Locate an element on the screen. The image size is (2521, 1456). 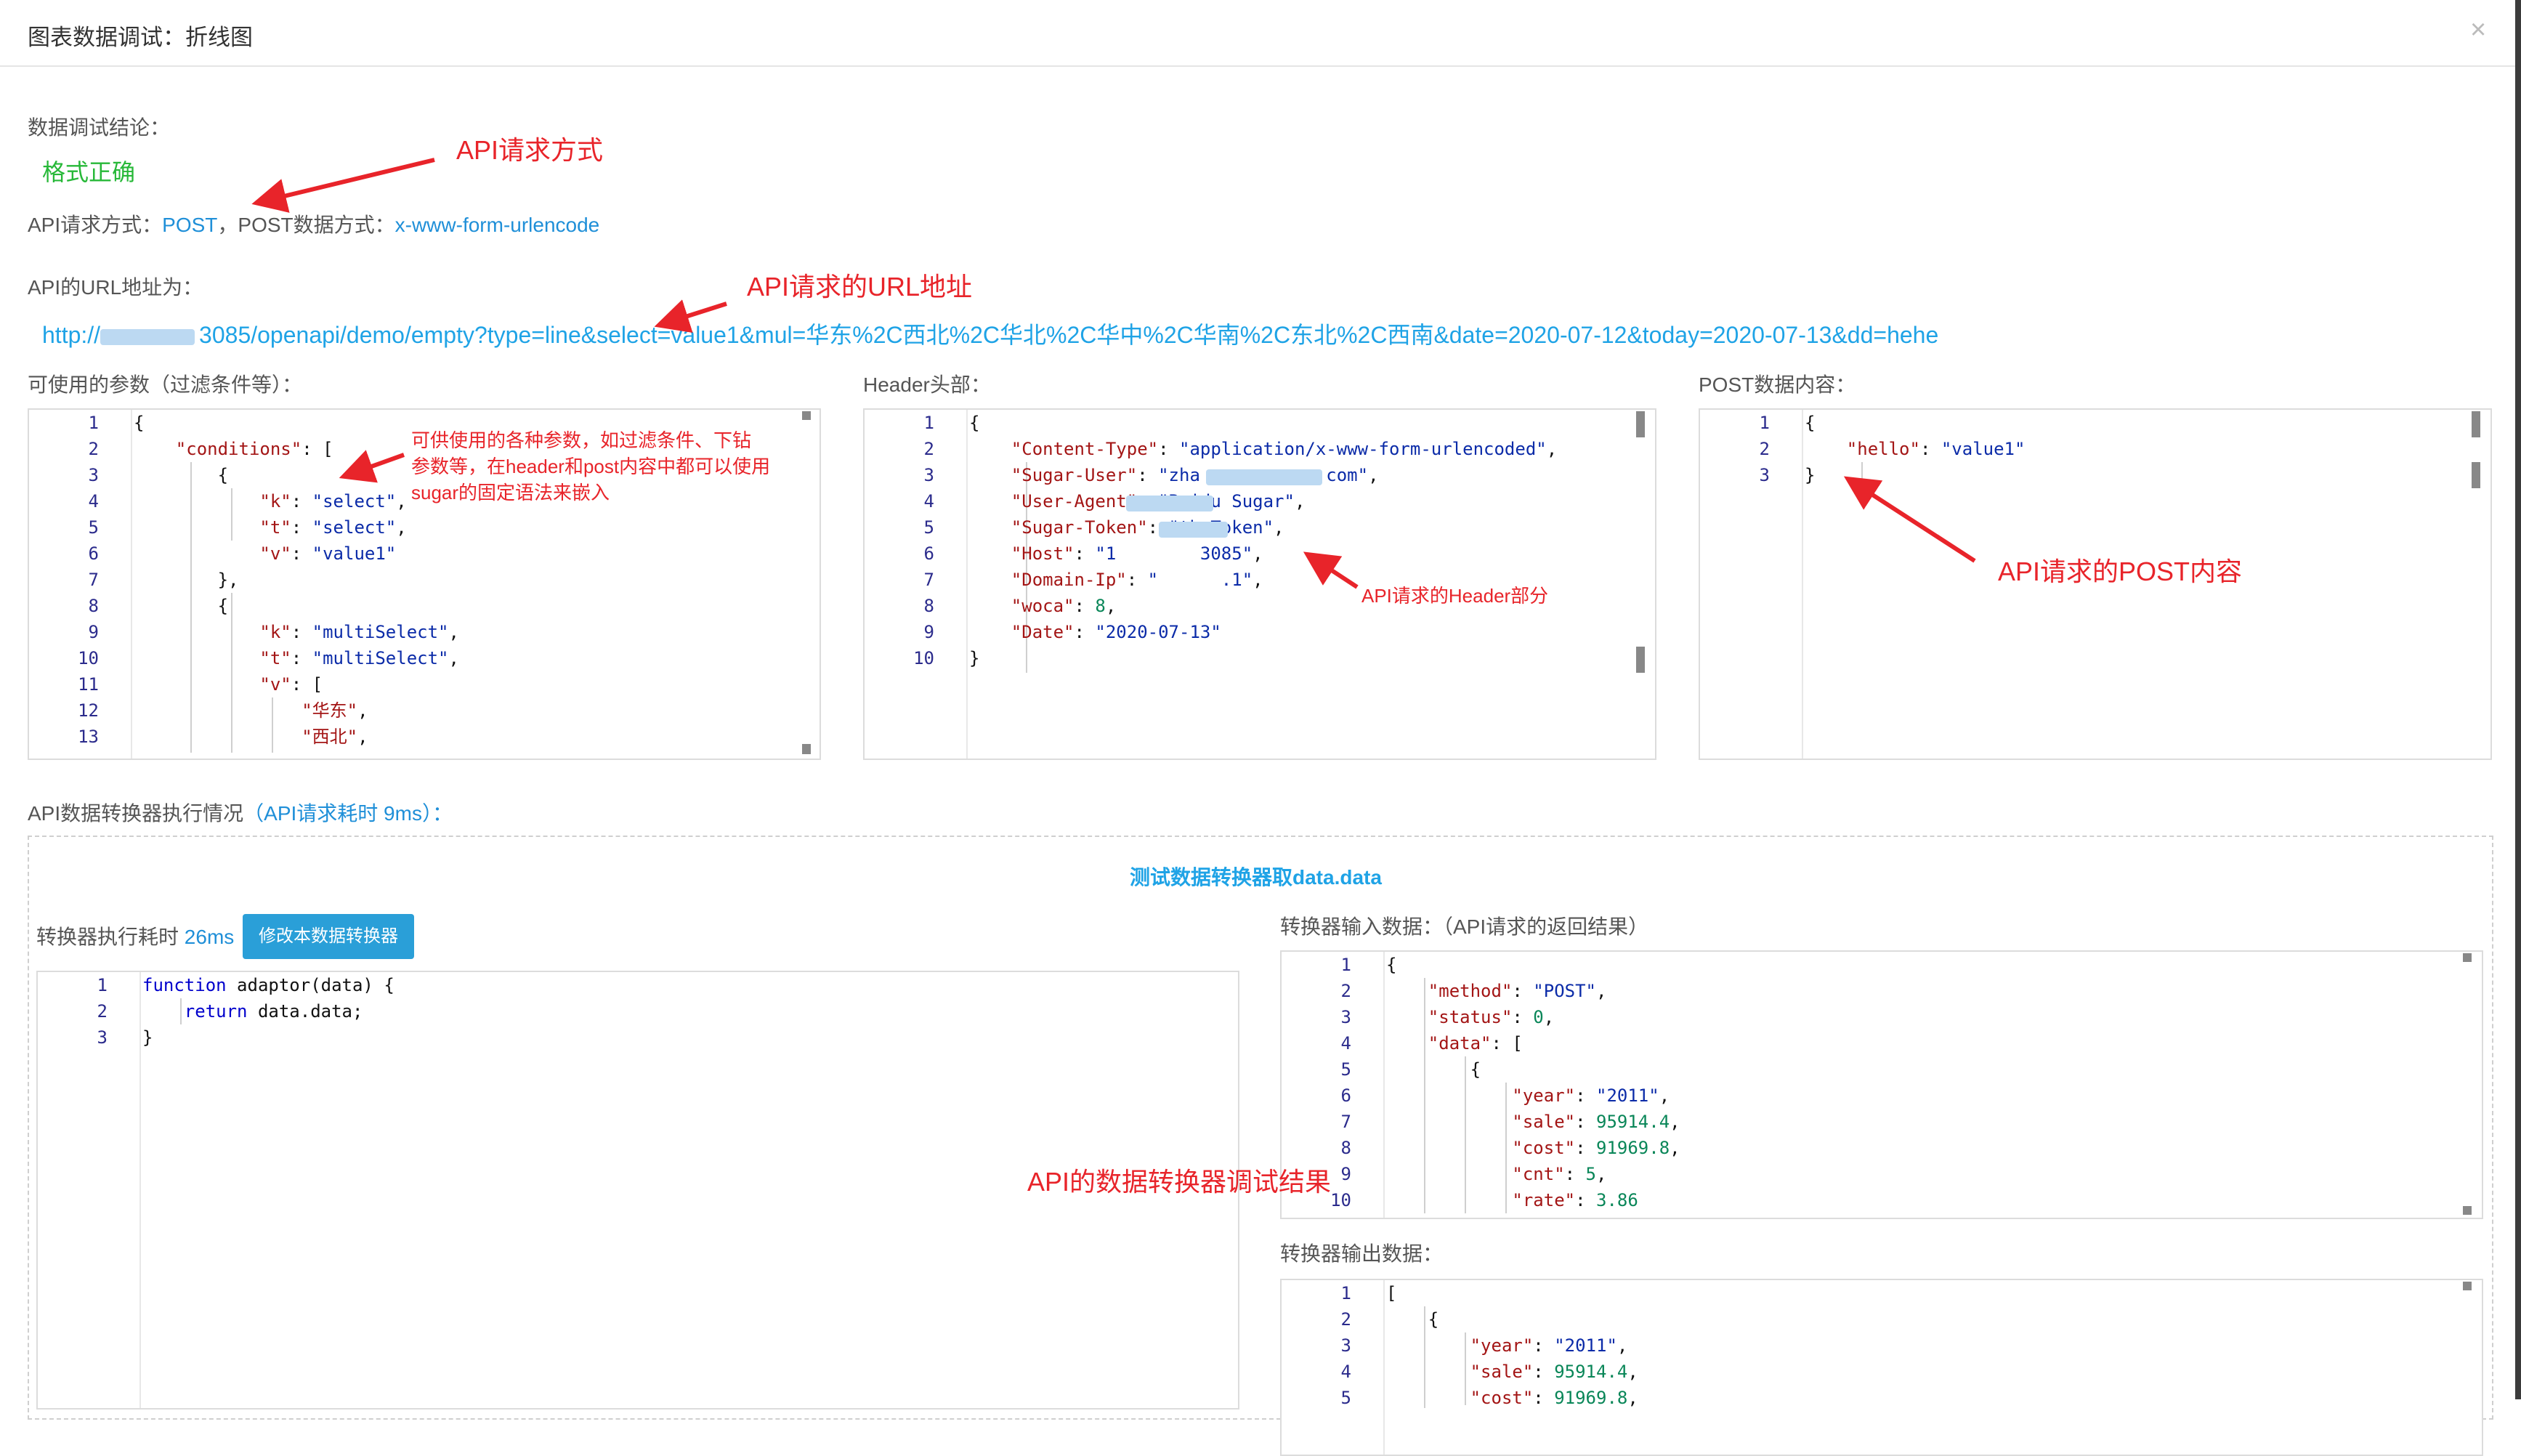
arrow-header is located at coordinates (1331, 570).